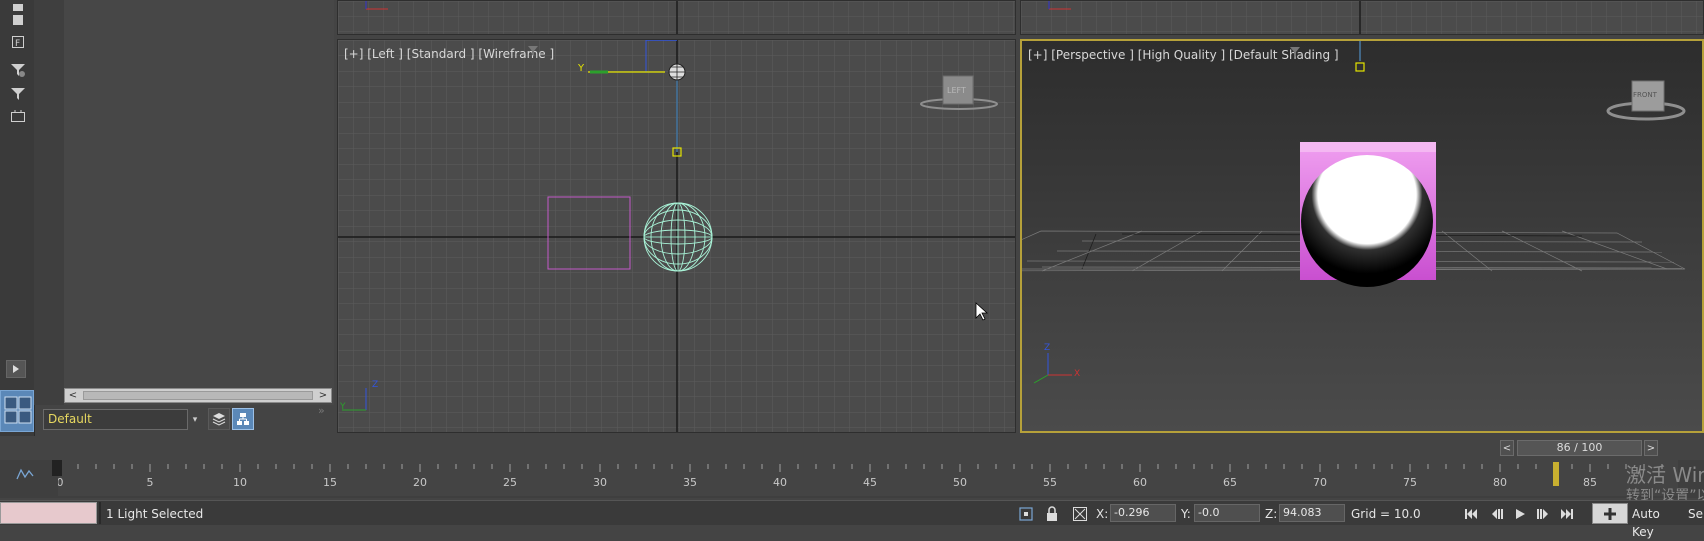 Image resolution: width=1704 pixels, height=541 pixels. Describe the element at coordinates (100, 513) in the screenshot. I see `status-divider` at that location.